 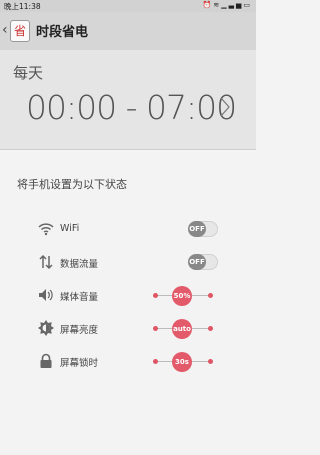 What do you see at coordinates (28, 73) in the screenshot?
I see `schedule-repeat-label: 每天` at bounding box center [28, 73].